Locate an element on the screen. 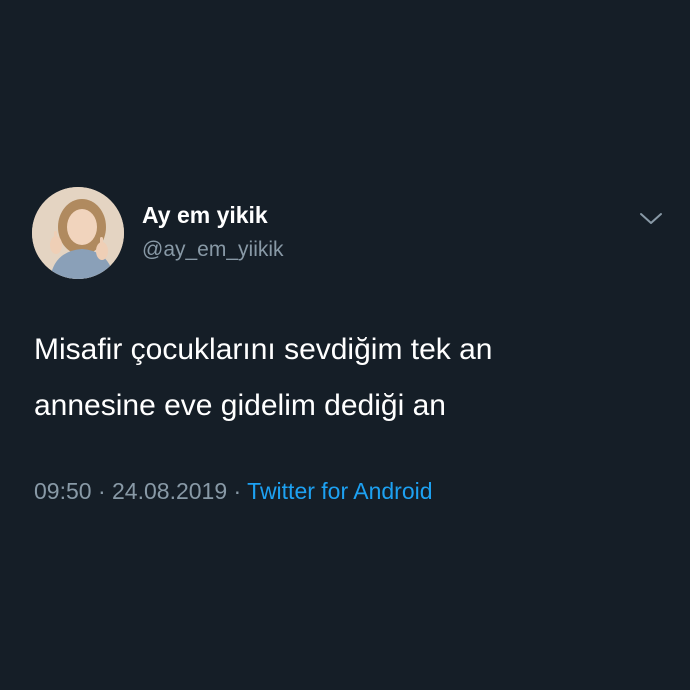 The width and height of the screenshot is (690, 690). avatar is located at coordinates (78, 233).